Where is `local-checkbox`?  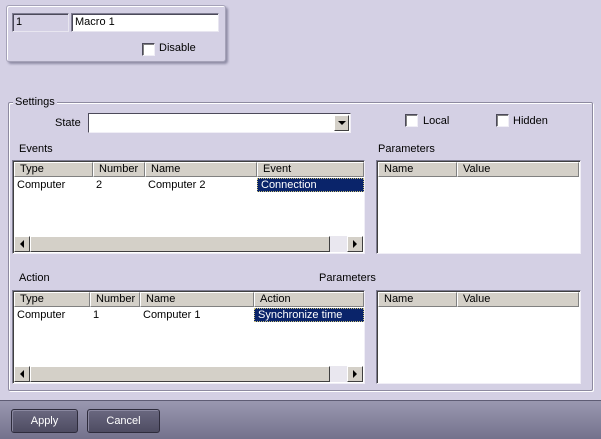
local-checkbox is located at coordinates (411, 120).